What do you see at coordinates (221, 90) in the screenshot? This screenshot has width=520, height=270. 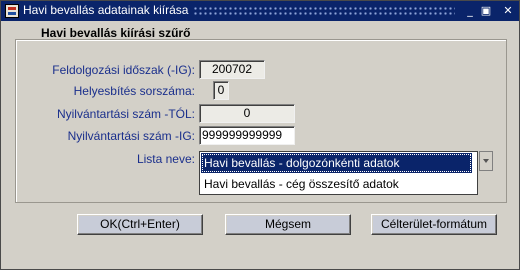 I see `correction-field: 0` at bounding box center [221, 90].